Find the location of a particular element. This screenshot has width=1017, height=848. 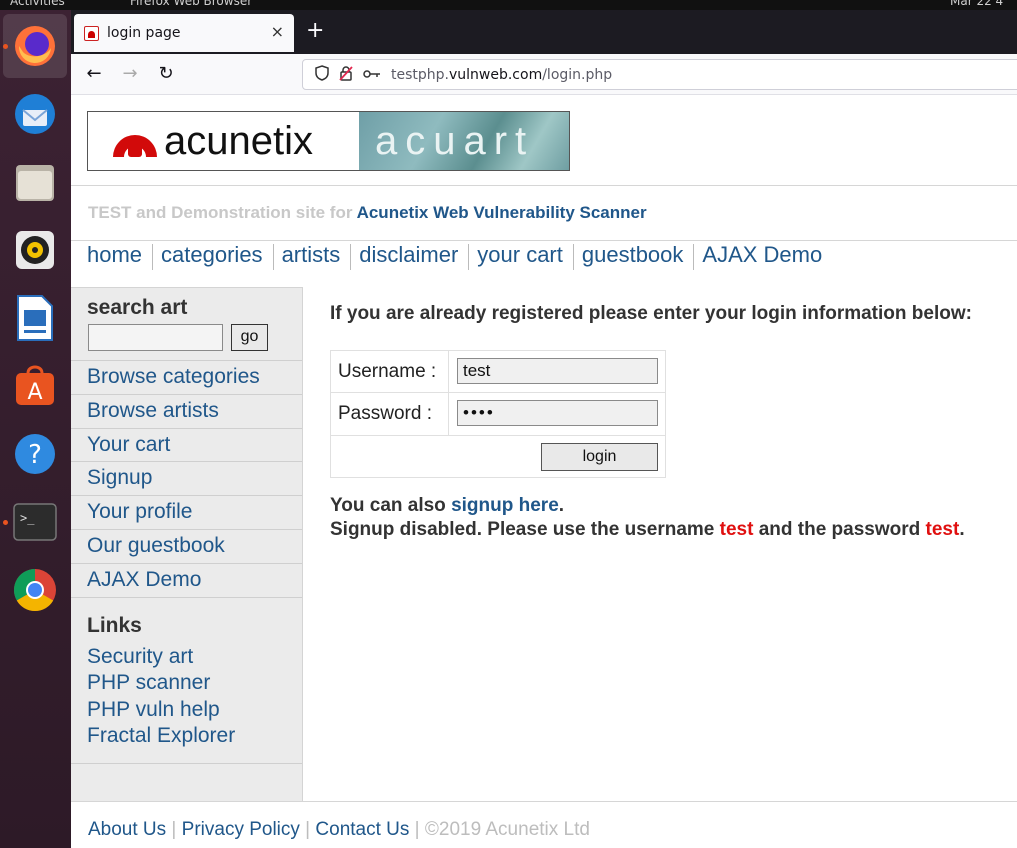

key-icon is located at coordinates (372, 75).